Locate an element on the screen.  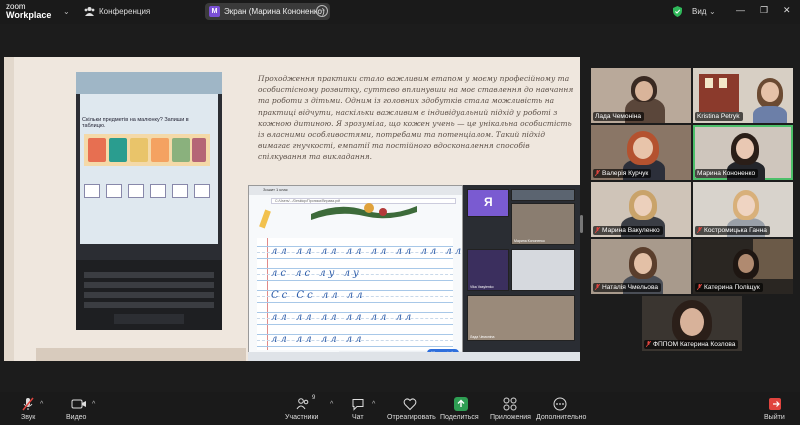
participant-name-text: Костромицька Ганна is located at coordinates (735, 230).